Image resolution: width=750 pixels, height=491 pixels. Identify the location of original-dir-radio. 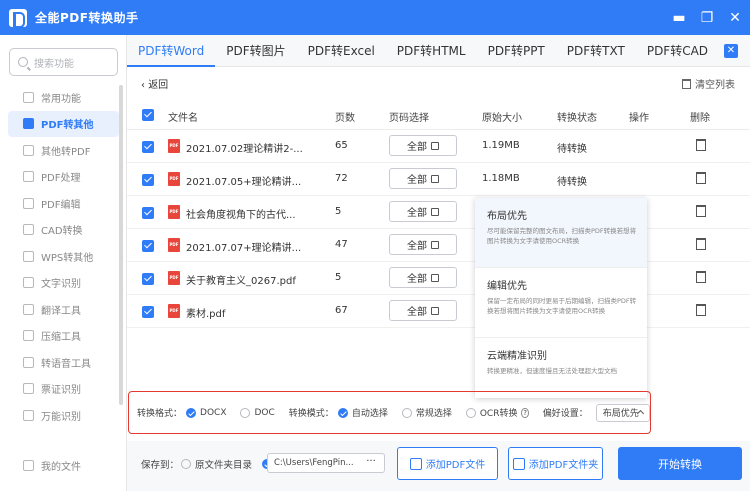
(186, 464).